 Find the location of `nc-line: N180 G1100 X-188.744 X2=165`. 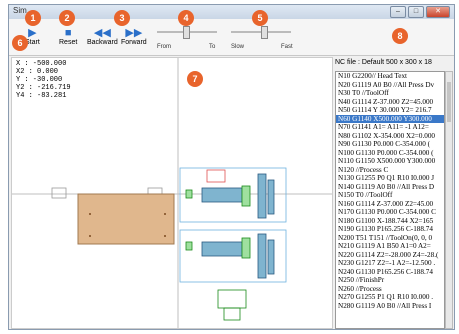

nc-line: N180 G1100 X-188.744 X2=165 is located at coordinates (390, 221).